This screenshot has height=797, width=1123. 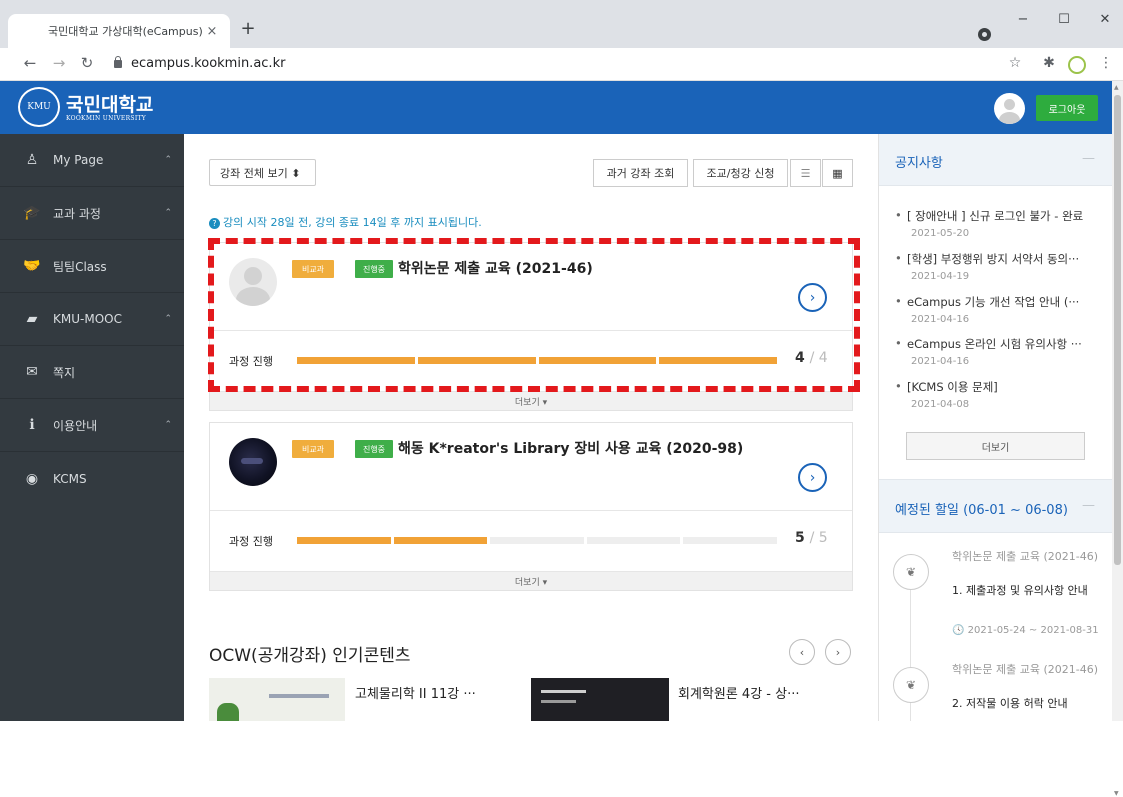 What do you see at coordinates (78, 160) in the screenshot?
I see `sidebar-item-label: My Page` at bounding box center [78, 160].